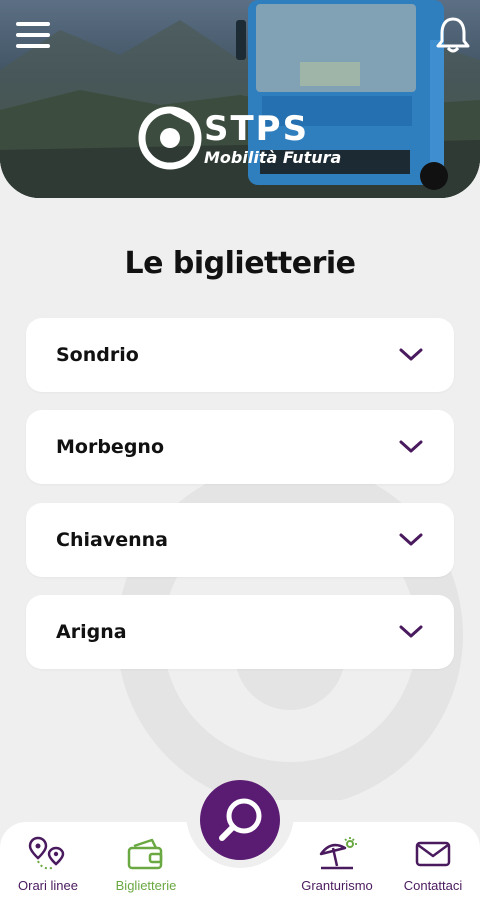 The width and height of the screenshot is (480, 900). I want to click on bell-icon, so click(453, 35).